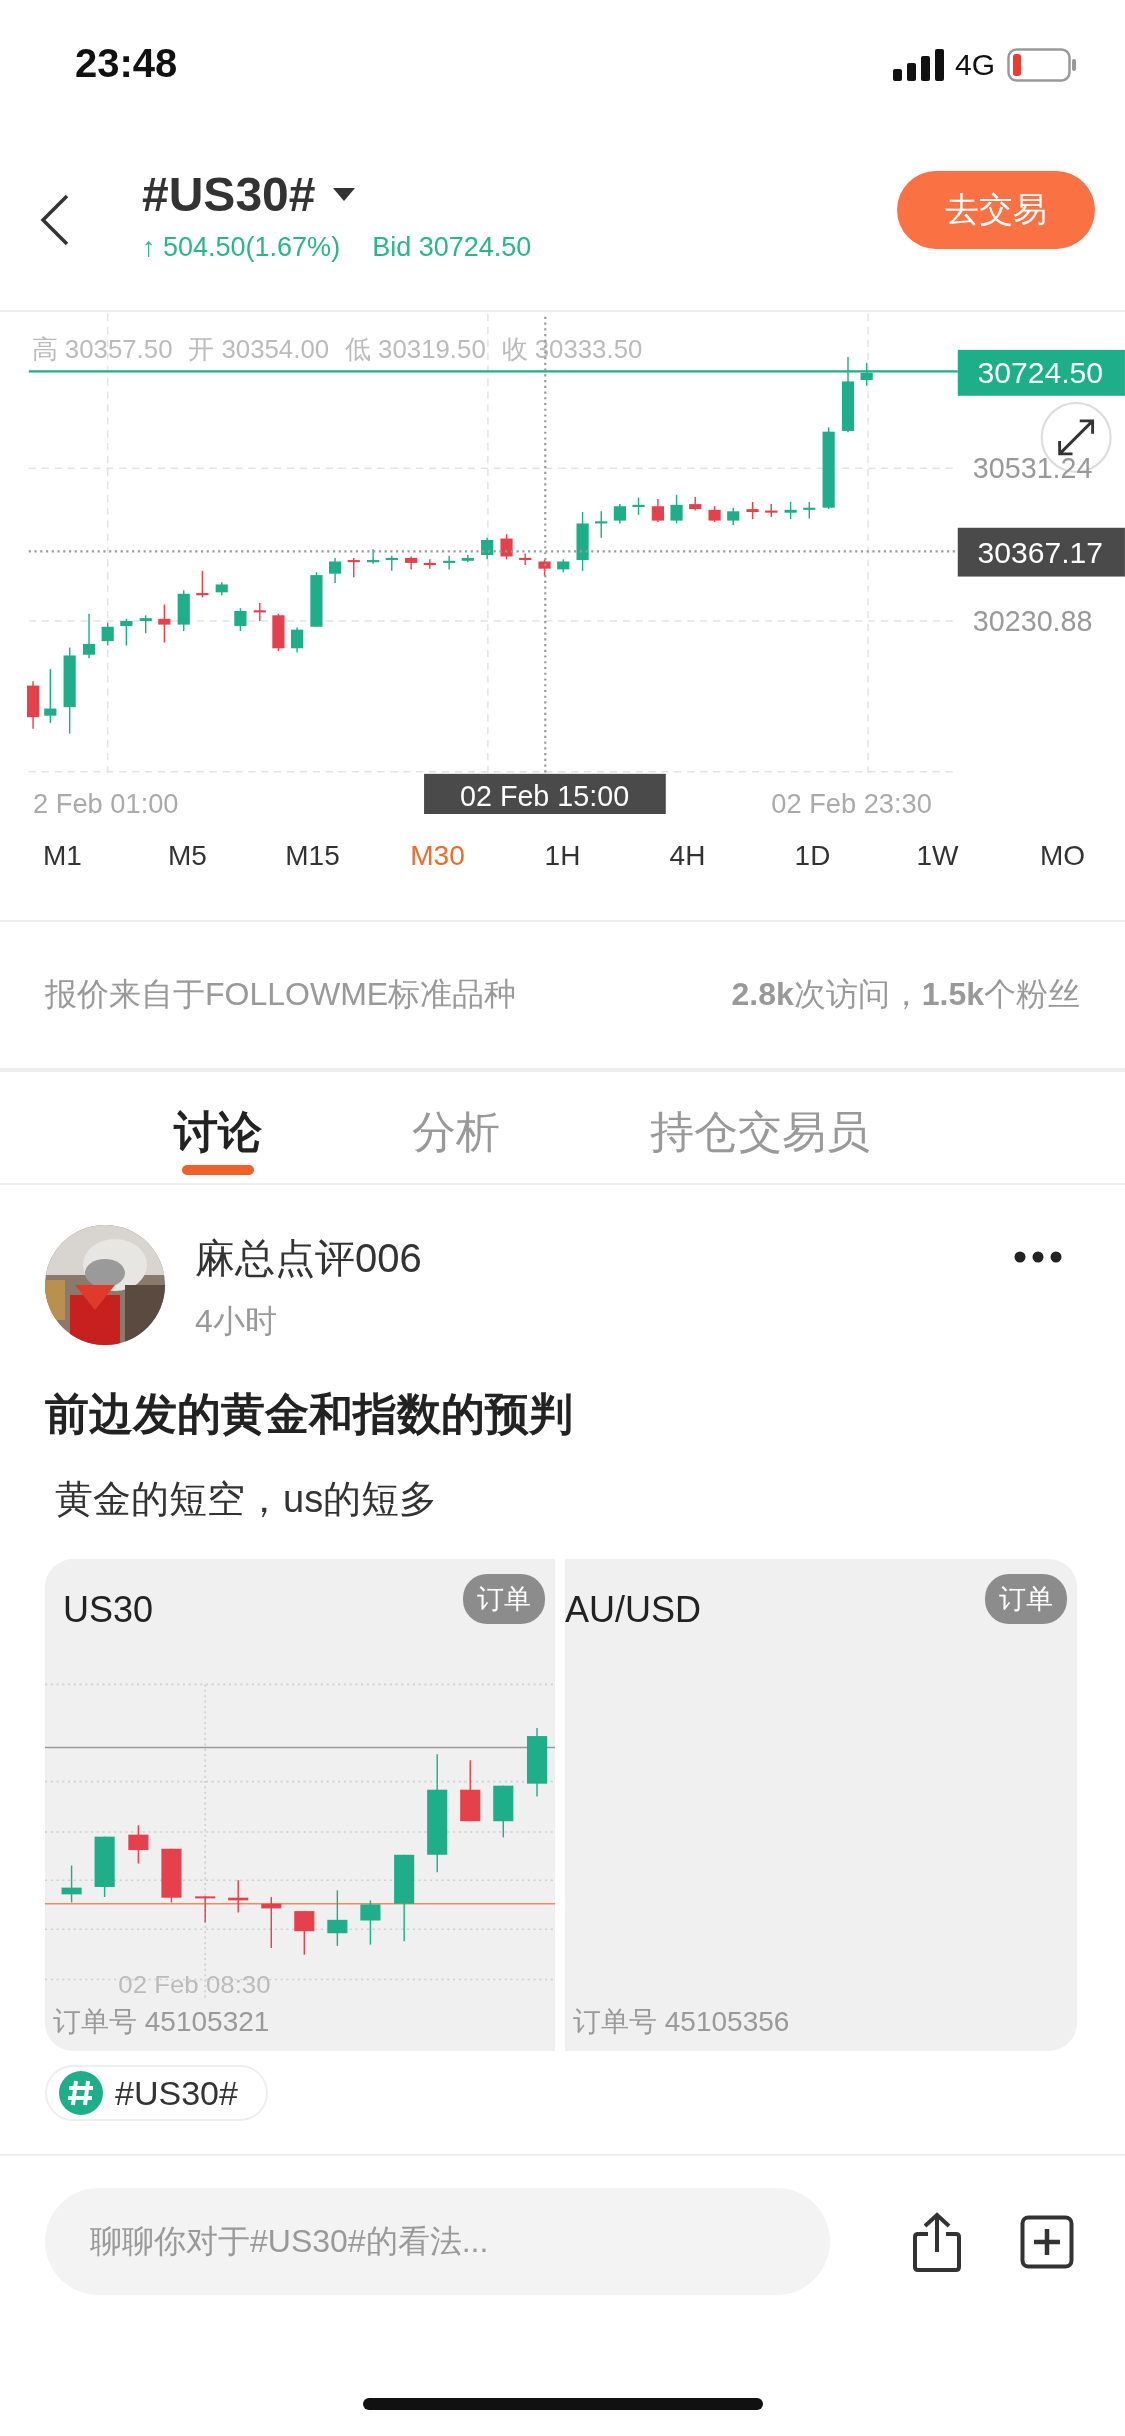  I want to click on more-icon, so click(1038, 1257).